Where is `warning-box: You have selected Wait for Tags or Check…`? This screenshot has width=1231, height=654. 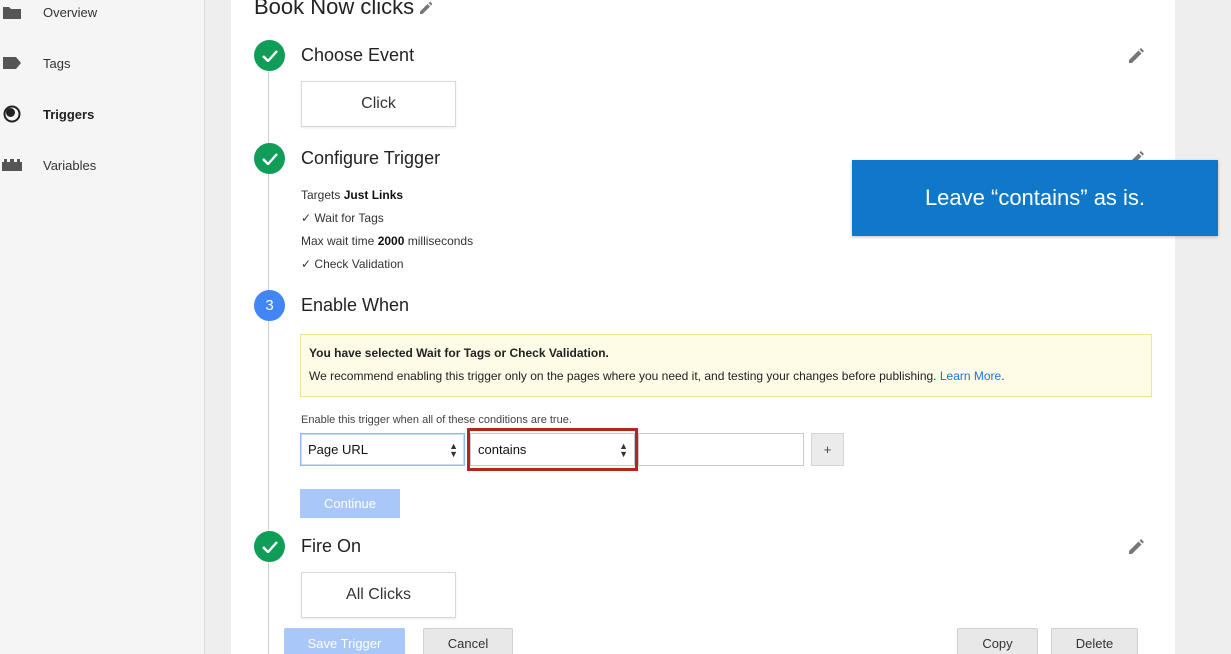
warning-box: You have selected Wait for Tags or Check… is located at coordinates (726, 365).